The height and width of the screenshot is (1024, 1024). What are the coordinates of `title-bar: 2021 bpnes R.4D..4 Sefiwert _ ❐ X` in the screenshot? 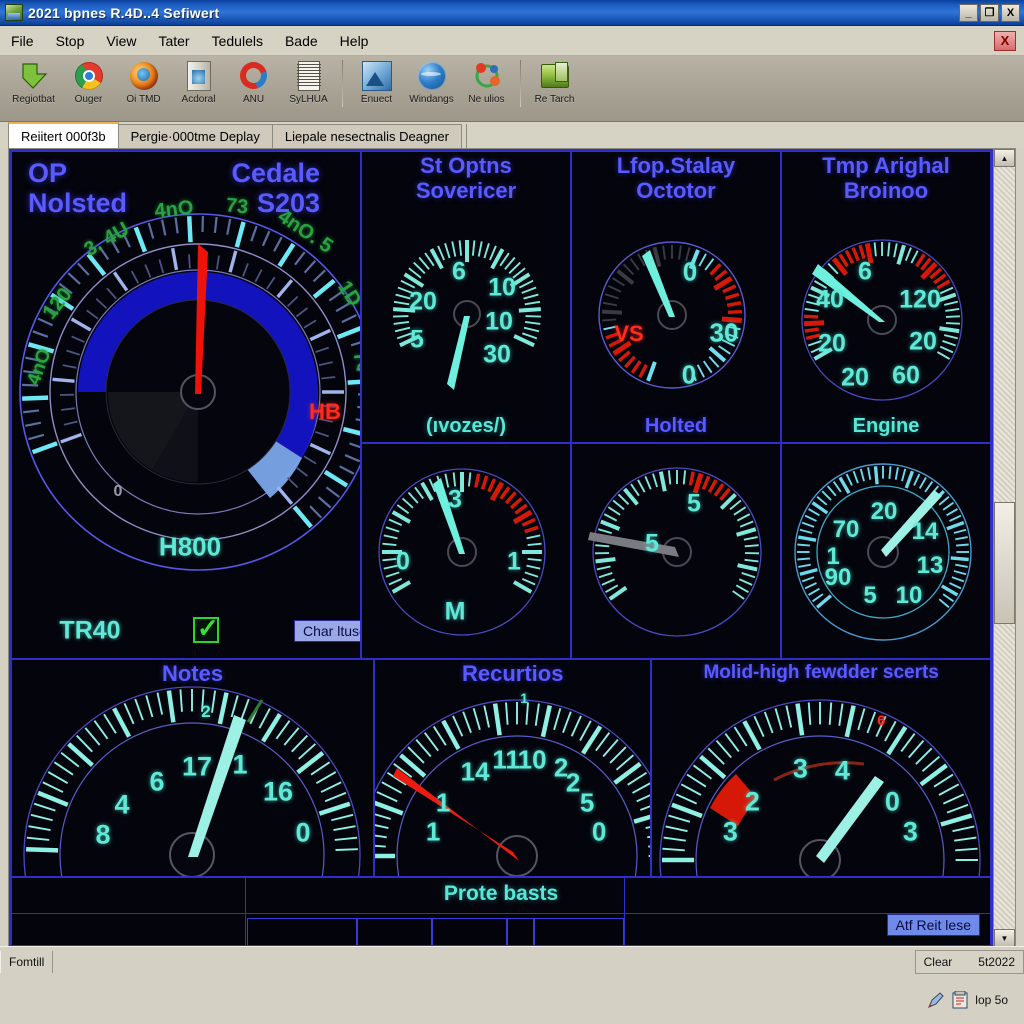 It's located at (512, 13).